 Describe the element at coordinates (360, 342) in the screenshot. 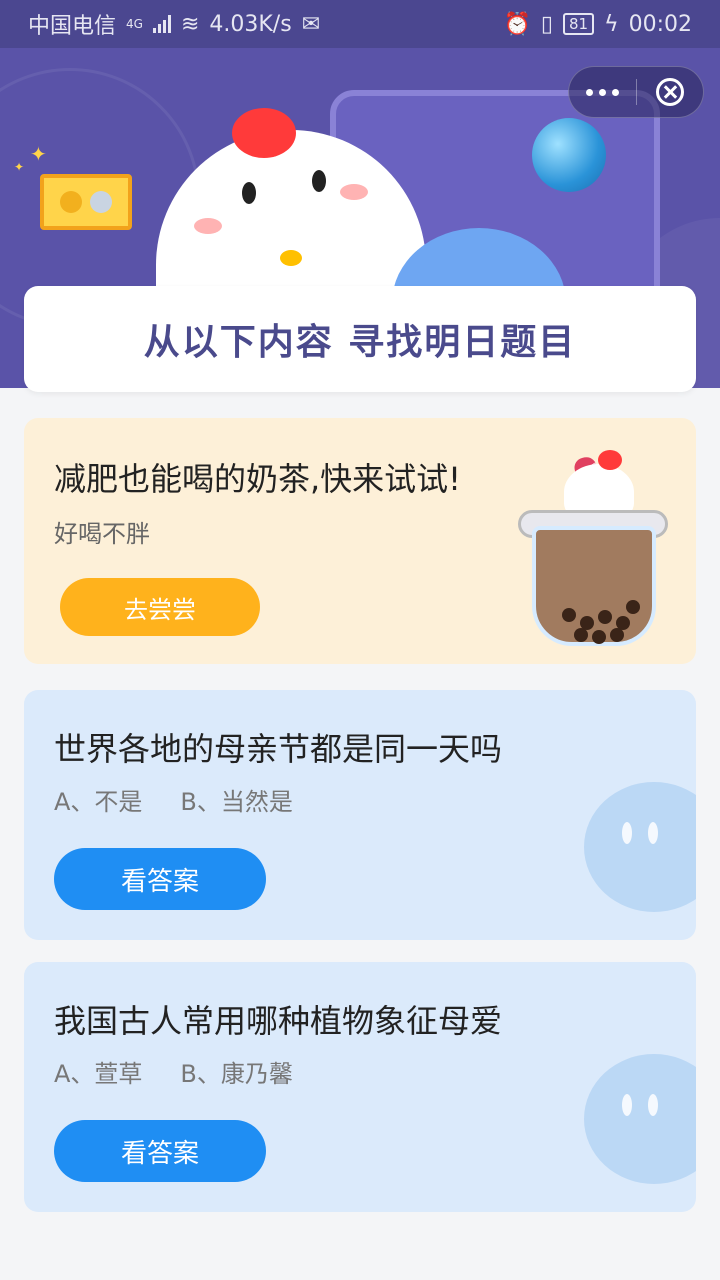

I see `page-title: 从以下内容 寻找明日题目` at that location.